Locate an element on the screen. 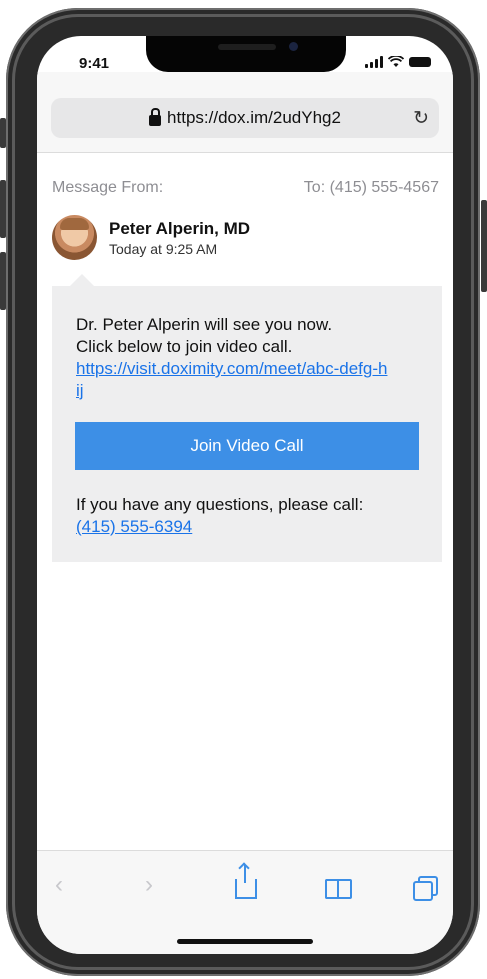  url-bar: https://dox.im/2udYhg2 ↻ is located at coordinates (245, 118).